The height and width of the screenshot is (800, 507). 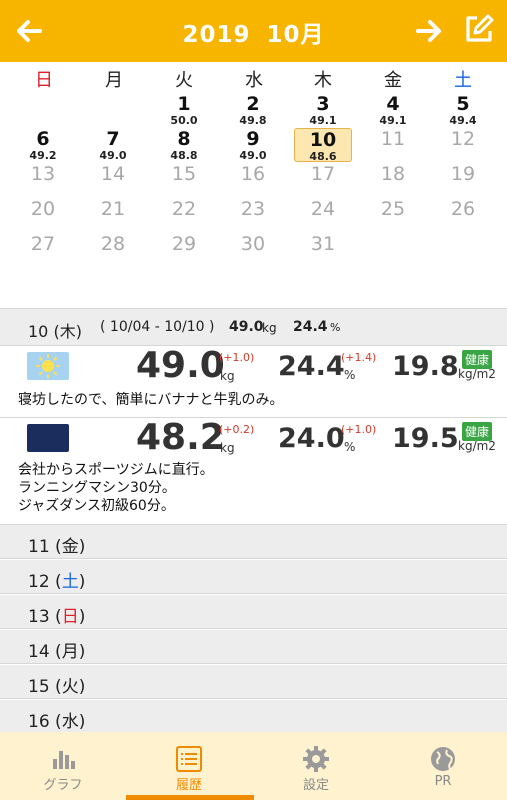 What do you see at coordinates (113, 244) in the screenshot?
I see `calendar-day: 28` at bounding box center [113, 244].